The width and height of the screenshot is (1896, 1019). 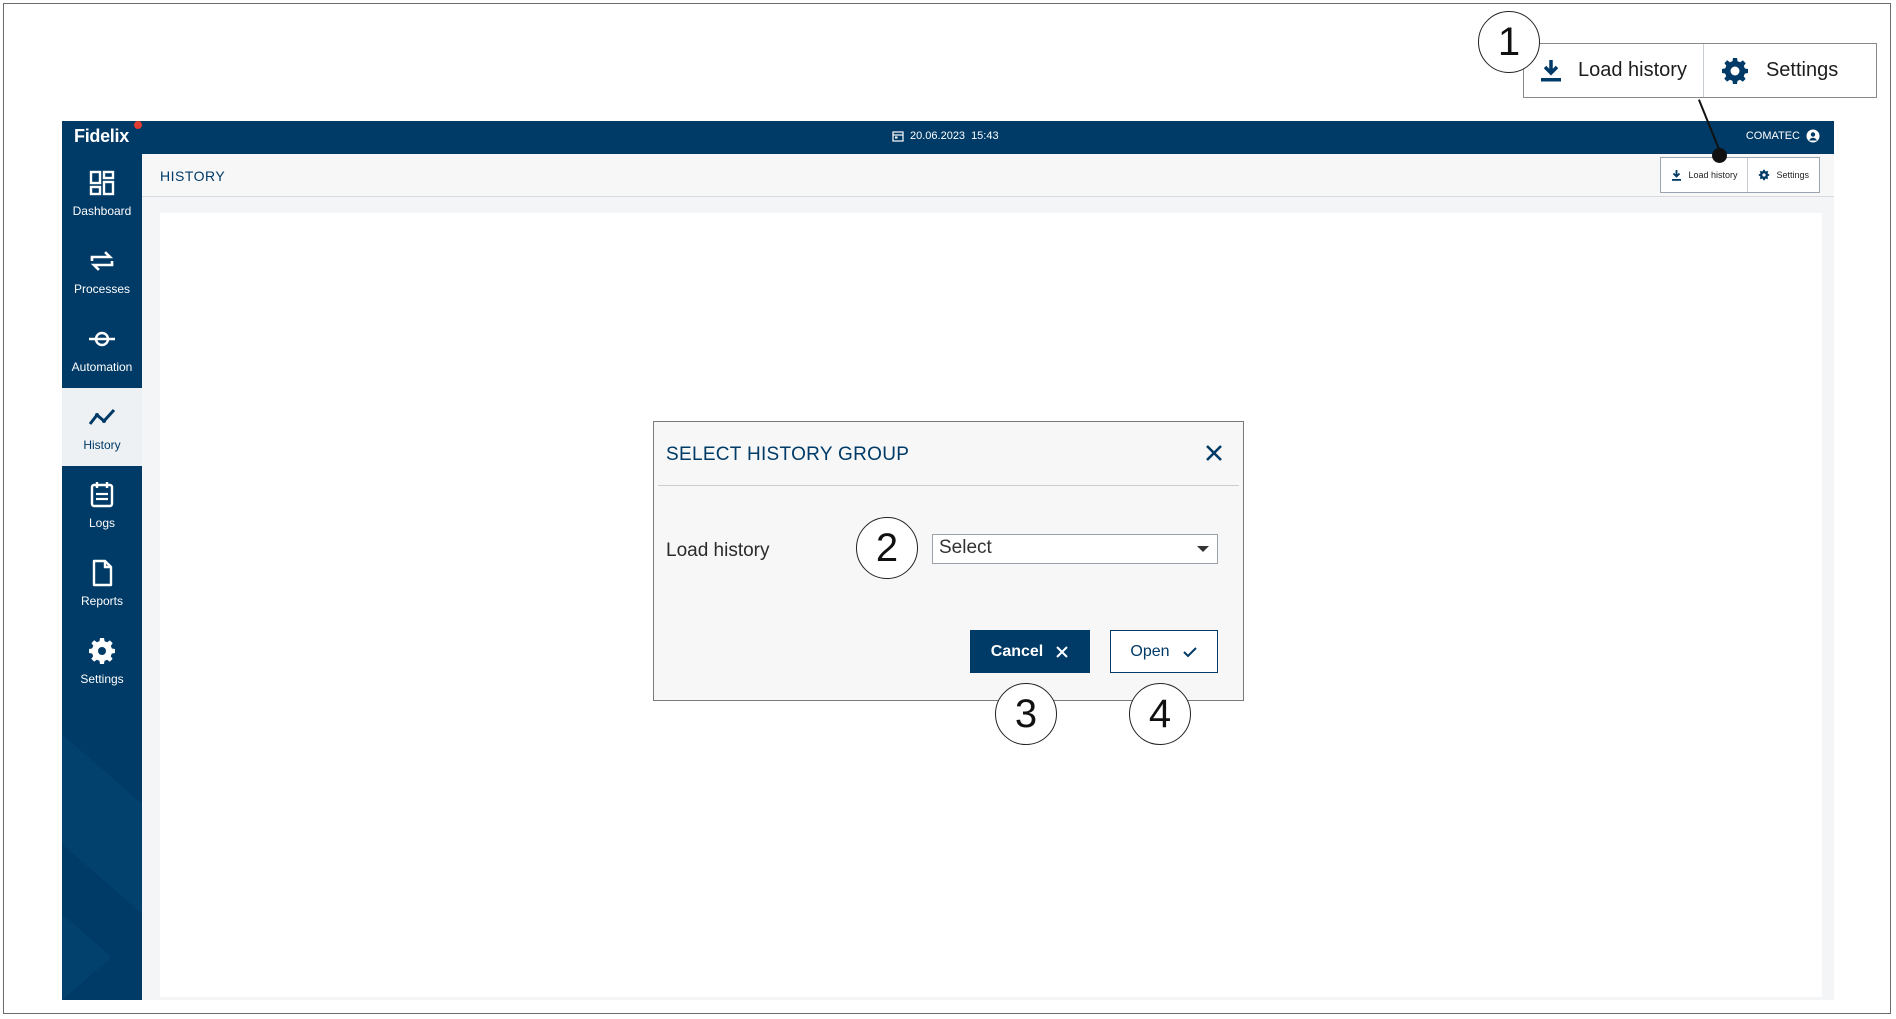 I want to click on sidebar-item-reports: Reports, so click(x=102, y=583).